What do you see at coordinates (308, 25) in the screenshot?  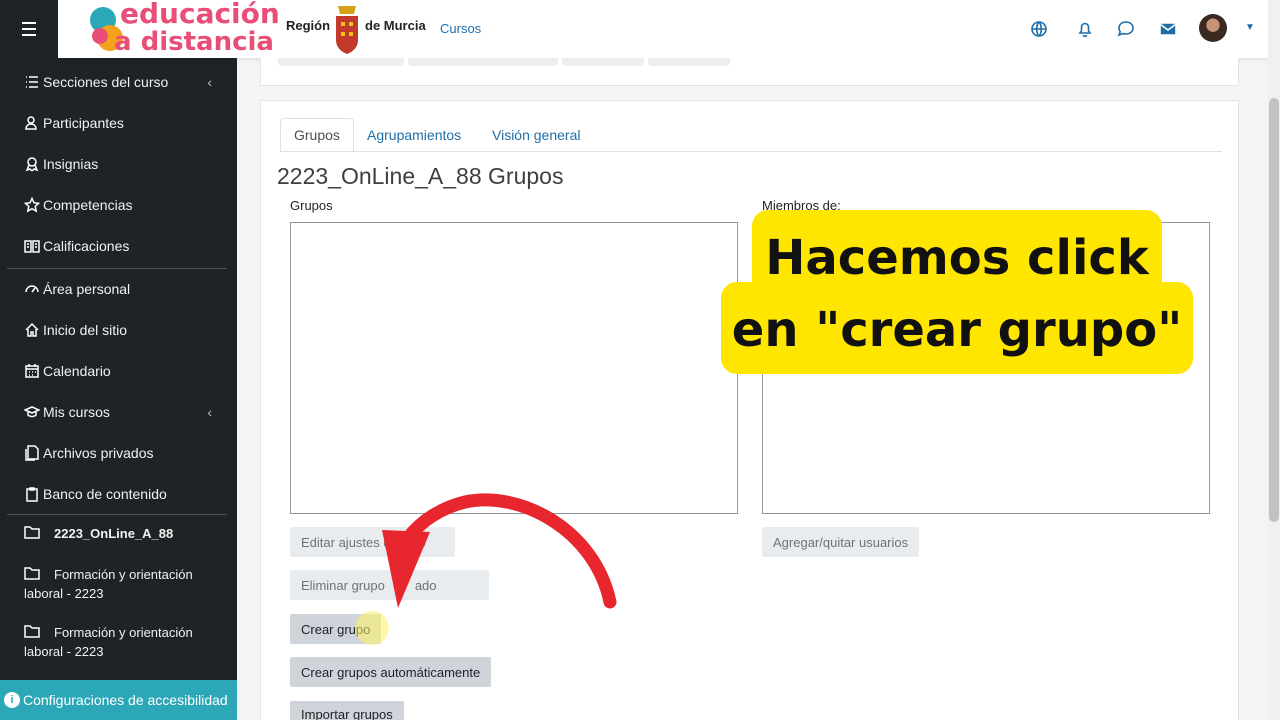 I see `region-label-left: Región` at bounding box center [308, 25].